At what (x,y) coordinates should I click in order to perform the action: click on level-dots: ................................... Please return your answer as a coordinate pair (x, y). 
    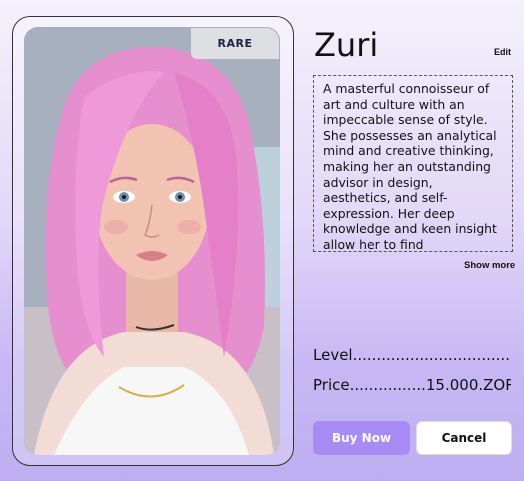
    Looking at the image, I should click on (431, 355).